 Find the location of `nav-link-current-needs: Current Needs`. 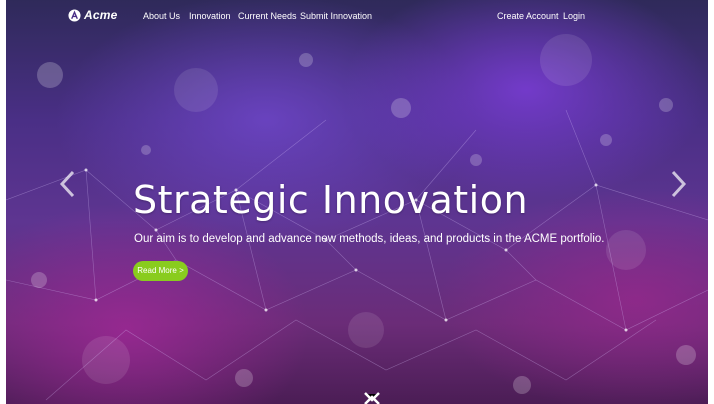

nav-link-current-needs: Current Needs is located at coordinates (267, 16).